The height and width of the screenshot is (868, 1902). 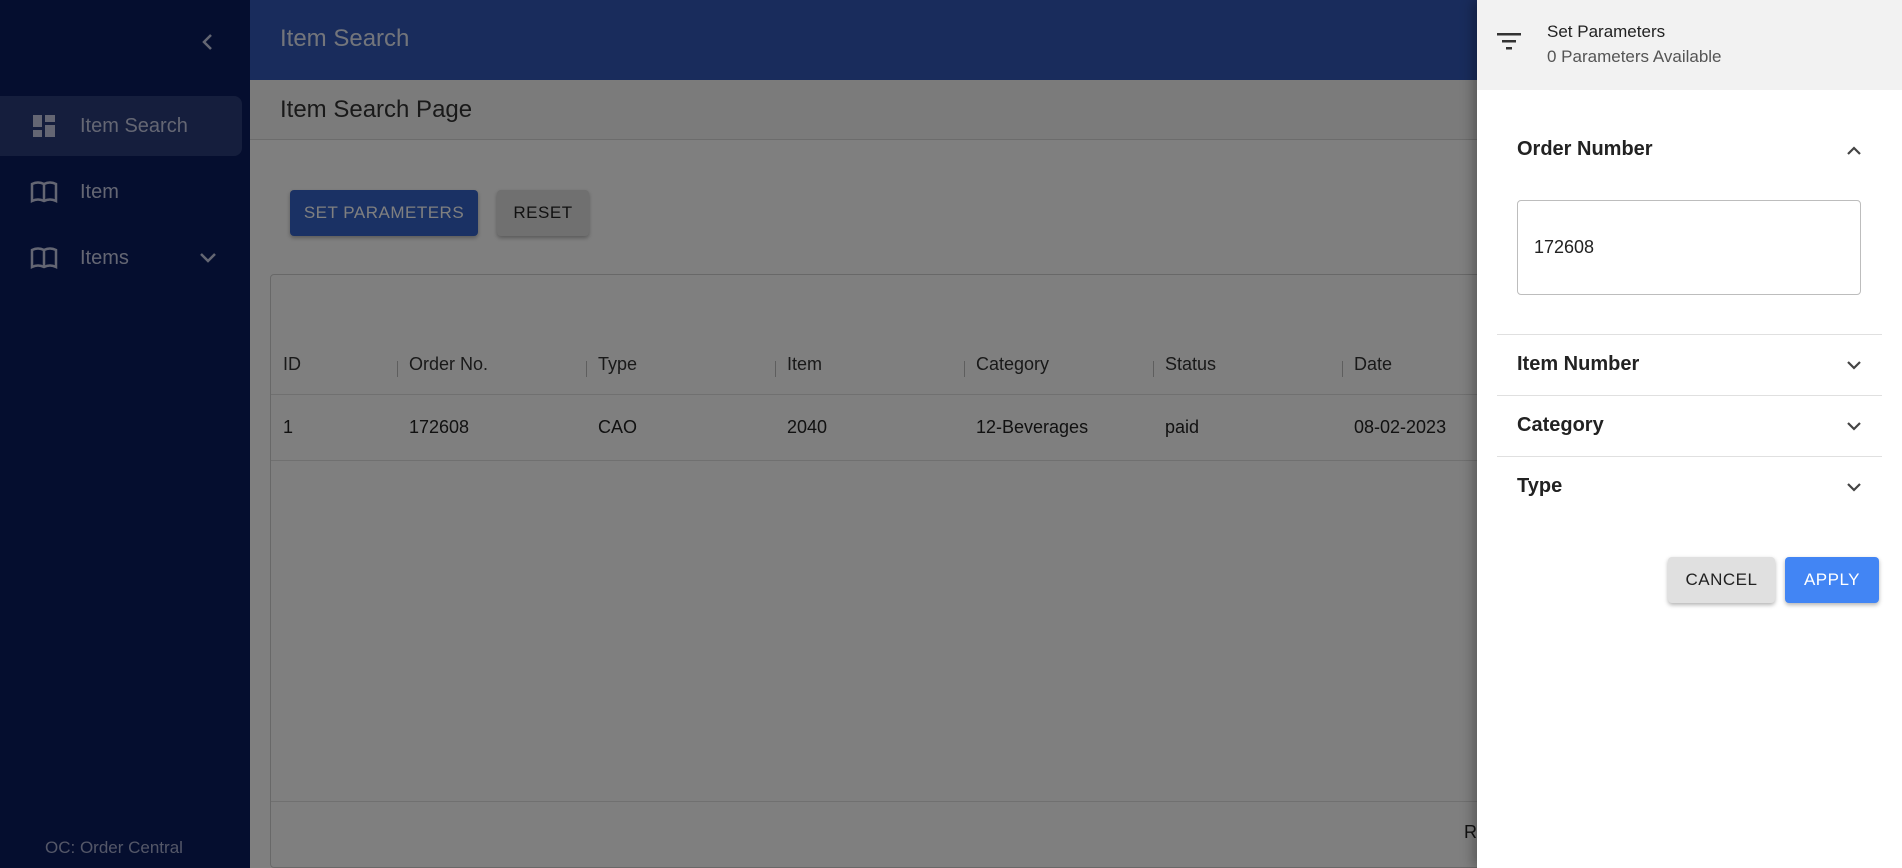 I want to click on drawer-header: Set Parameters 0 Parameters Available, so click(x=1689, y=45).